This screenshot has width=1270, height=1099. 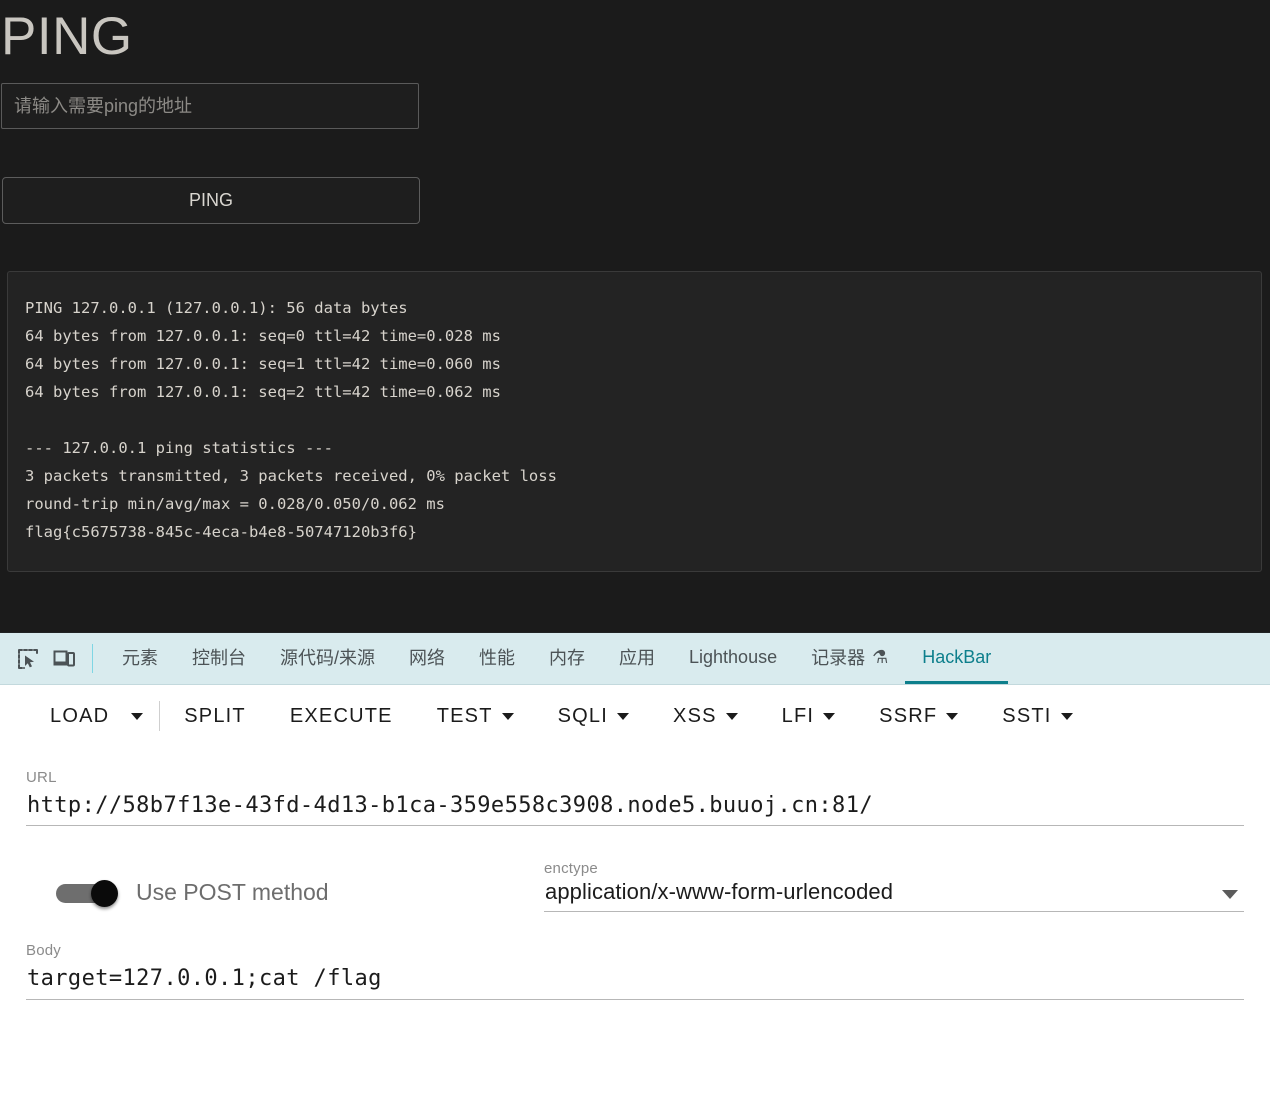 I want to click on tab-label: 性能, so click(x=497, y=658).